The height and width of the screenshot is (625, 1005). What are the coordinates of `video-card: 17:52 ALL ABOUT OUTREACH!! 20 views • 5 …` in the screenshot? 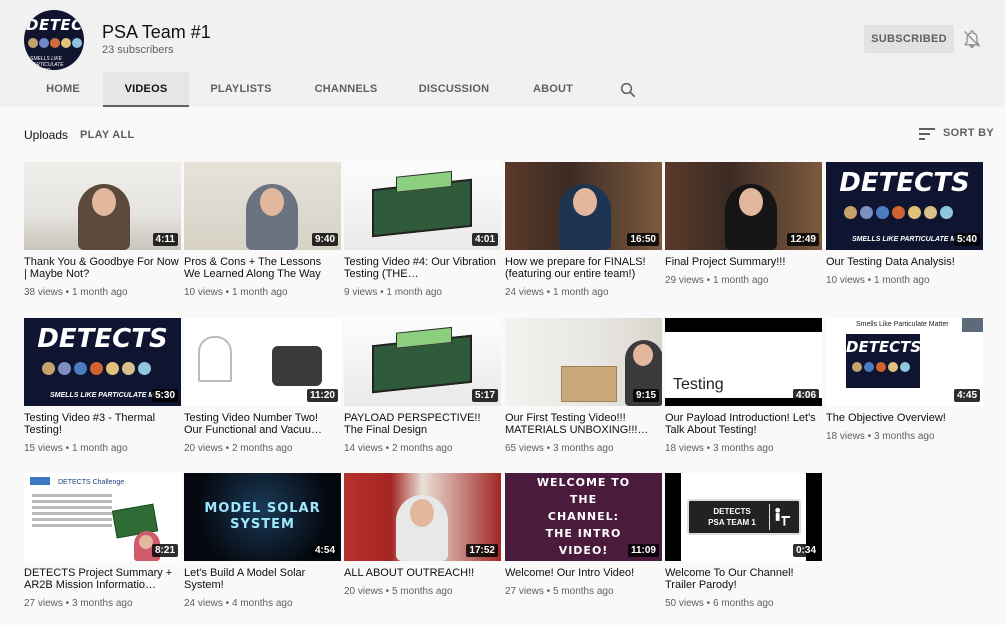 It's located at (422, 535).